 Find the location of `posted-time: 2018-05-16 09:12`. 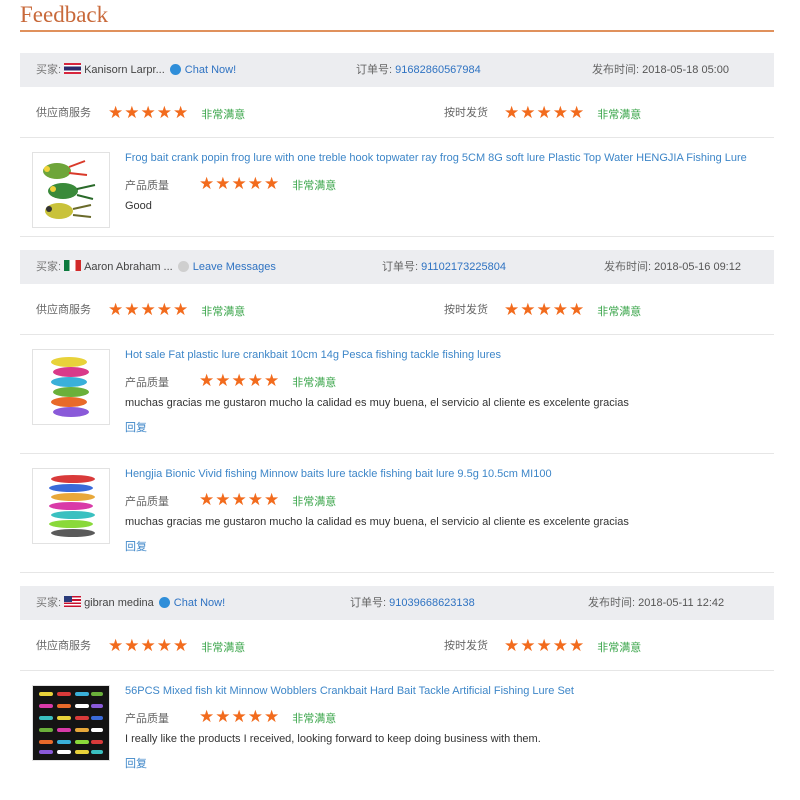

posted-time: 2018-05-16 09:12 is located at coordinates (697, 267).